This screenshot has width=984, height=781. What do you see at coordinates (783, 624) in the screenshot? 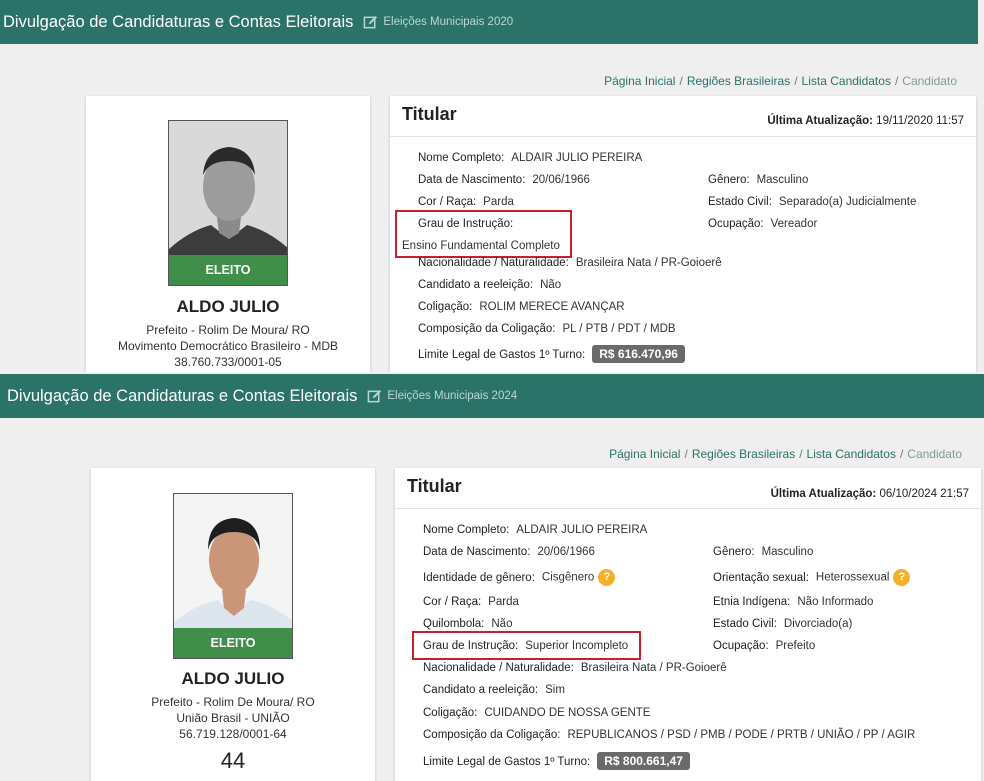
I see `field-civil-status: Estado Civil: Divorciado(a)` at bounding box center [783, 624].